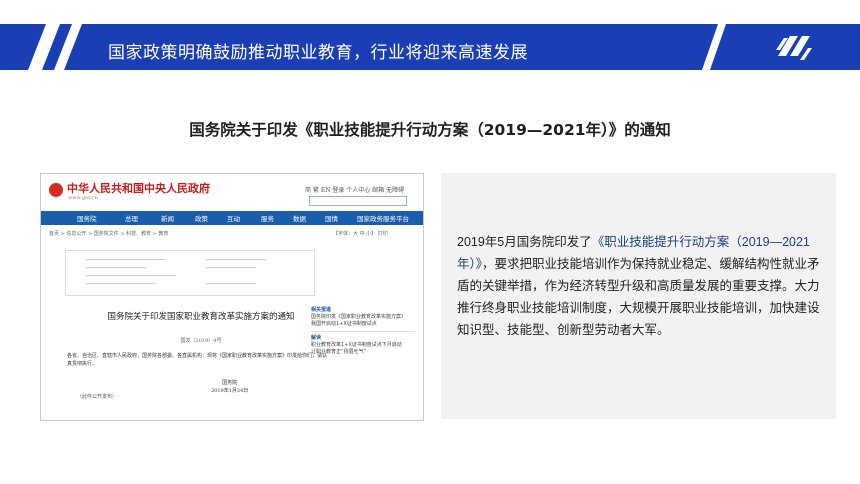 Image resolution: width=860 pixels, height=484 pixels. I want to click on doc-number: 国发〔2019〕4号, so click(201, 341).